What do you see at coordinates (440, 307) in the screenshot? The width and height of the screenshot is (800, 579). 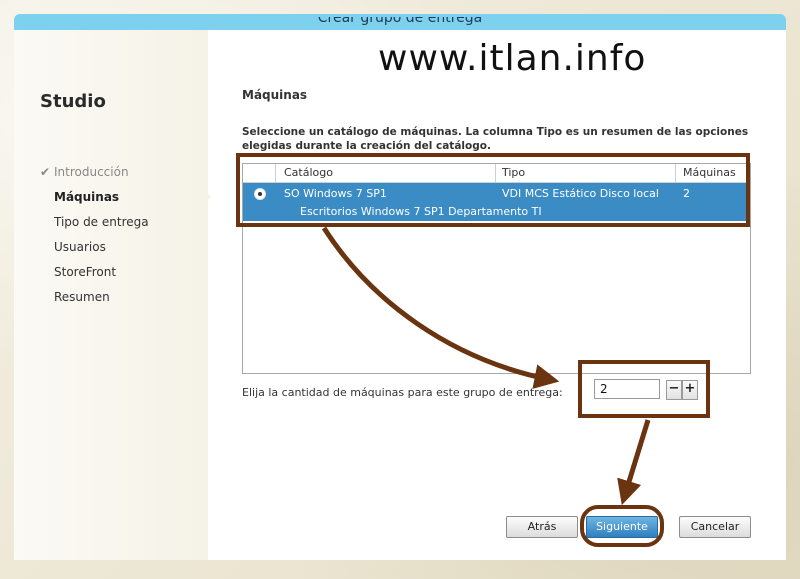 I see `arrow-to-quantity` at bounding box center [440, 307].